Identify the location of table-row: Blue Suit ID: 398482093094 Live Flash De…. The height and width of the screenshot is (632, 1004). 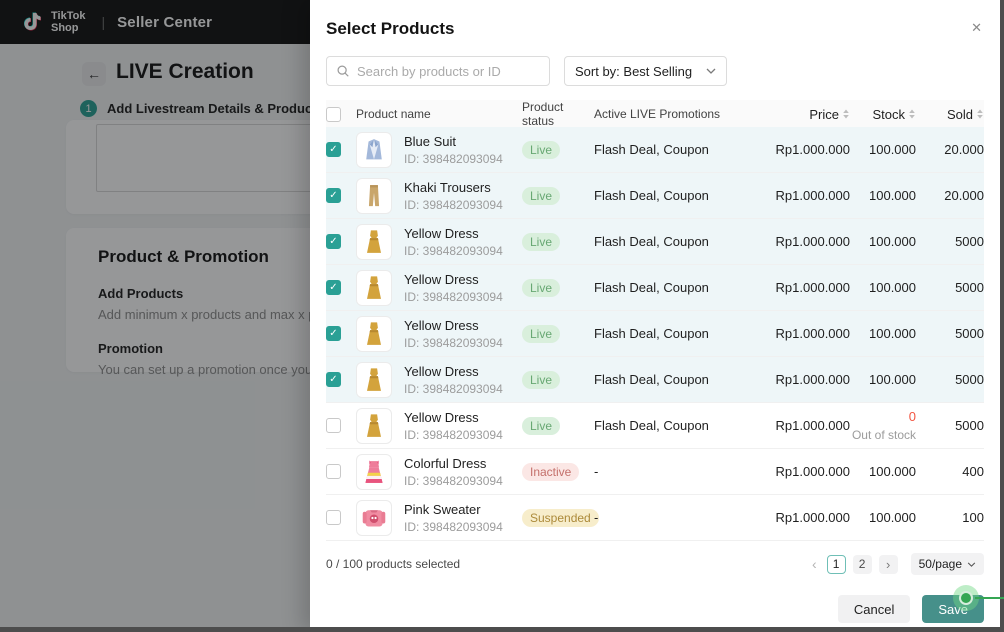
(655, 150).